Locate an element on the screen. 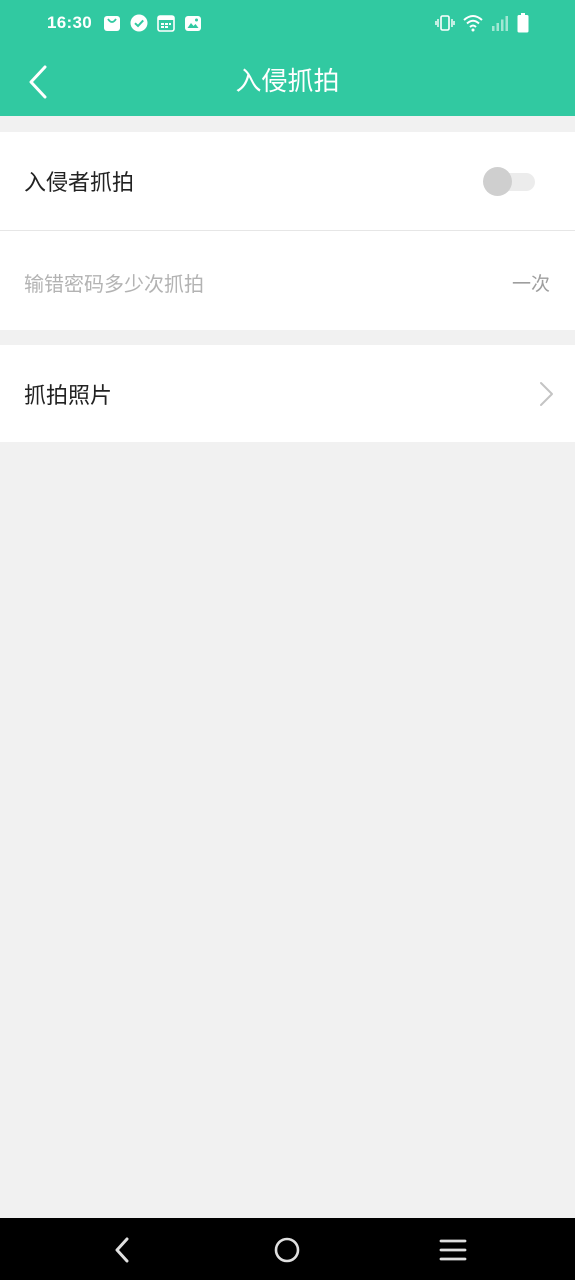 The width and height of the screenshot is (575, 1280). navigation-bar is located at coordinates (287, 1249).